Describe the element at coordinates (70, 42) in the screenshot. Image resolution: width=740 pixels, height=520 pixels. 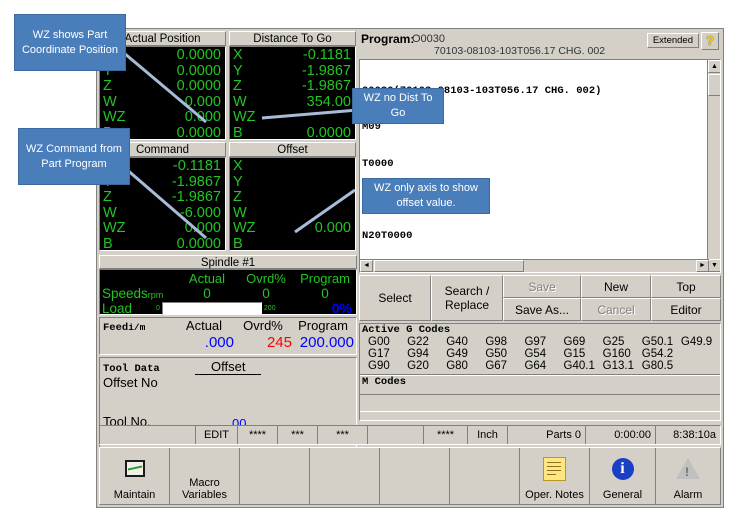
I see `callout-wz-actual-position: WZ shows Part Coordinate Position` at that location.